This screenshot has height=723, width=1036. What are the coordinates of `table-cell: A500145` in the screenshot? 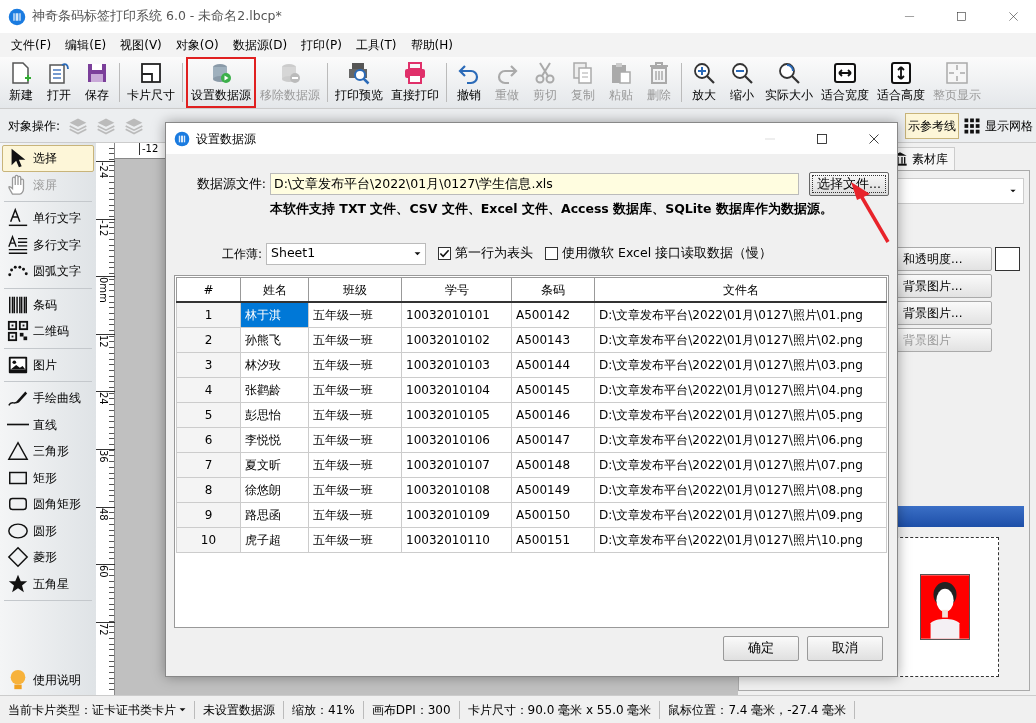 It's located at (553, 390).